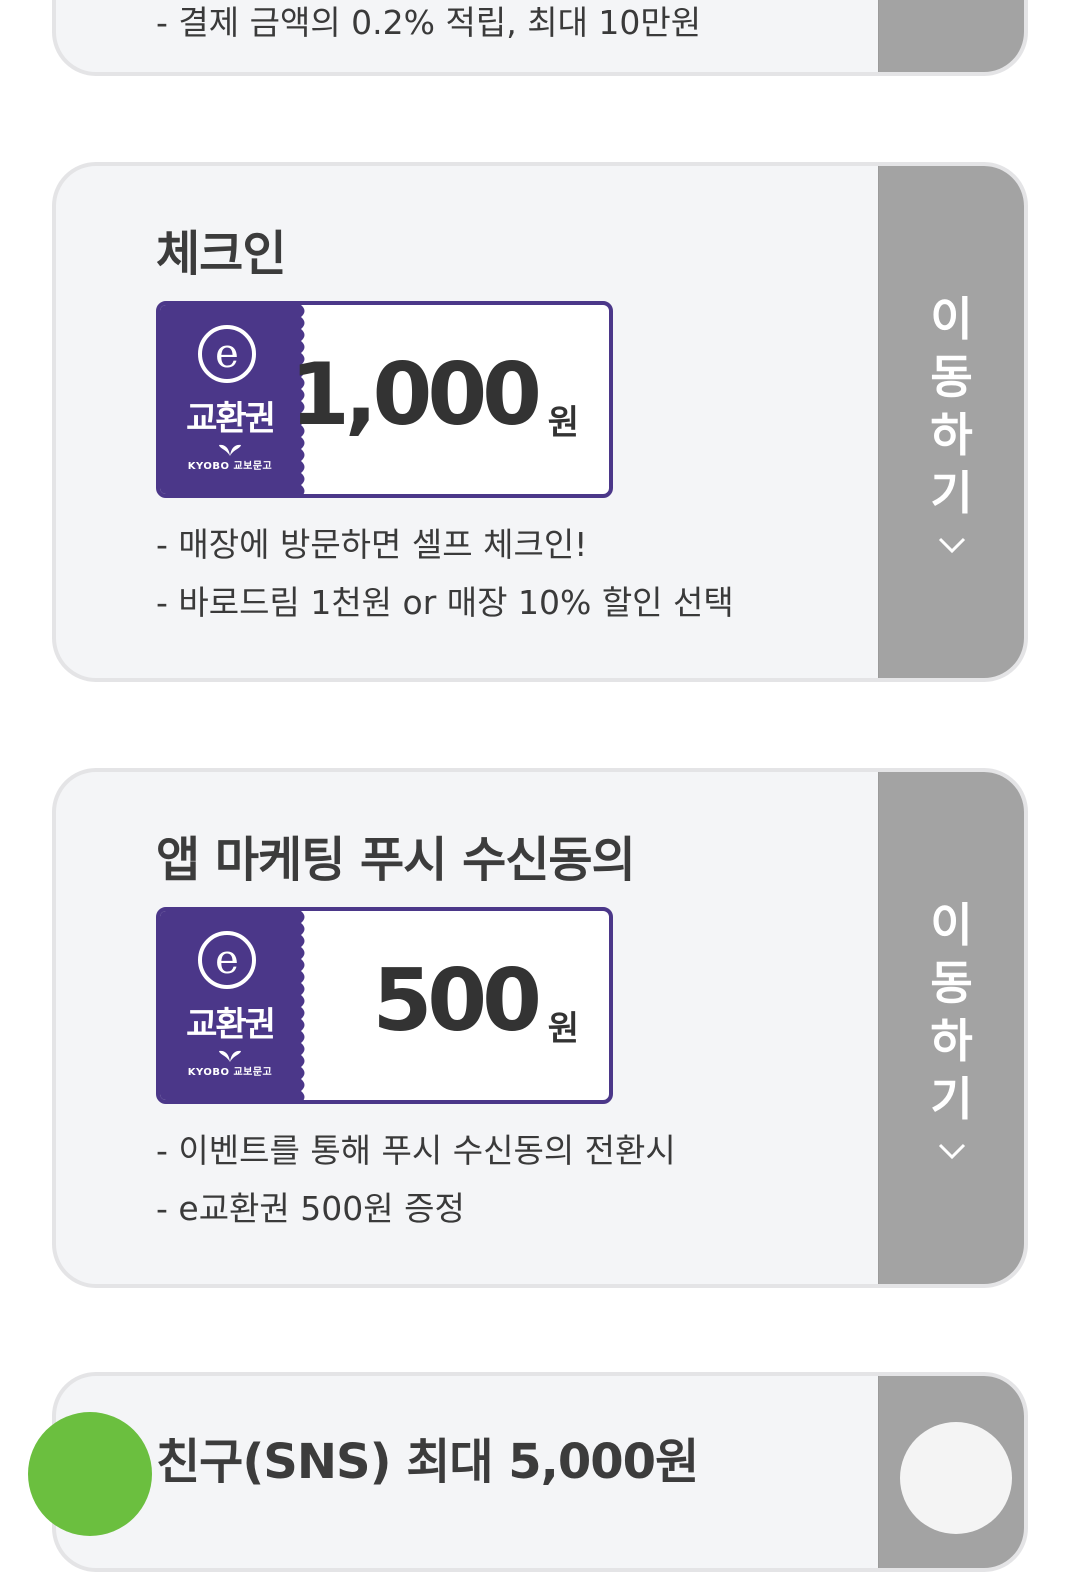 Image resolution: width=1080 pixels, height=1572 pixels. Describe the element at coordinates (90, 1474) in the screenshot. I see `floating-action-button` at that location.